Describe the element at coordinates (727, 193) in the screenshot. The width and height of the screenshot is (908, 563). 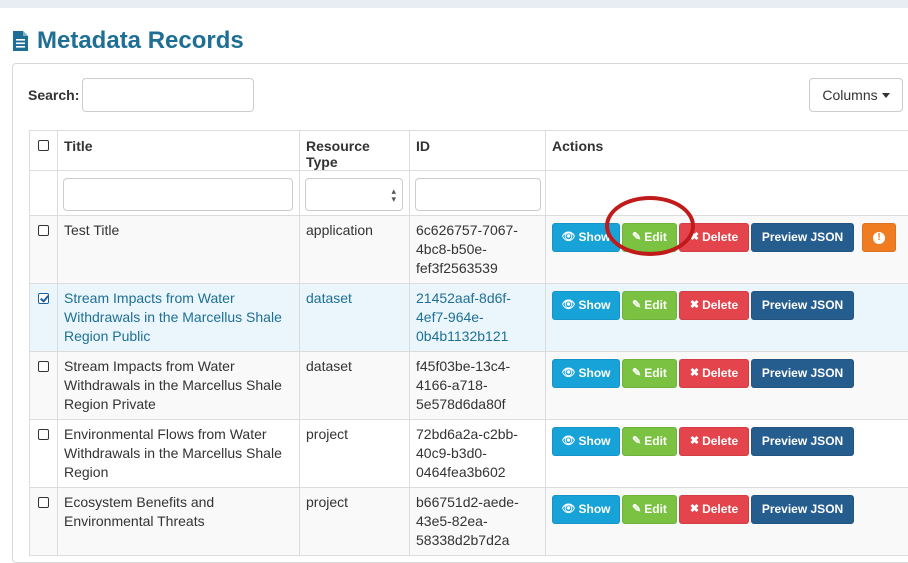
I see `filter-actions-cell` at that location.